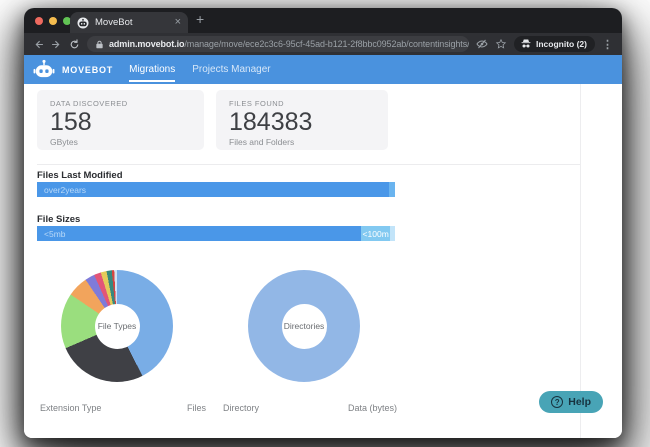  I want to click on column-header-data-bytes: Data (bytes), so click(373, 408).